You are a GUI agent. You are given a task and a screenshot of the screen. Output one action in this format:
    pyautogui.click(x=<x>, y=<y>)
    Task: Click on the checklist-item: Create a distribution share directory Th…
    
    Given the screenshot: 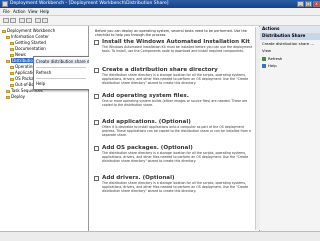 What is the action you would take?
    pyautogui.click(x=175, y=81)
    